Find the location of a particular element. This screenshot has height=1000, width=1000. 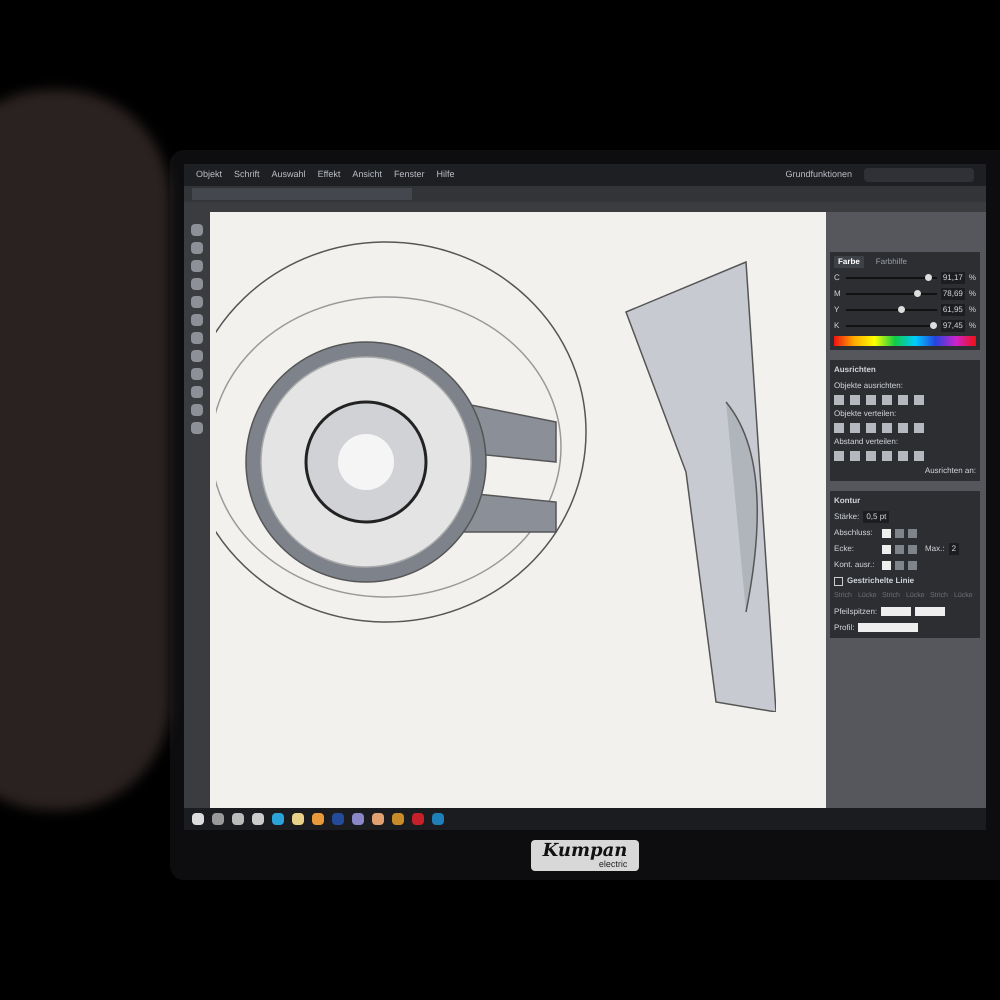

panel-tab: Farbhilfe is located at coordinates (891, 262).